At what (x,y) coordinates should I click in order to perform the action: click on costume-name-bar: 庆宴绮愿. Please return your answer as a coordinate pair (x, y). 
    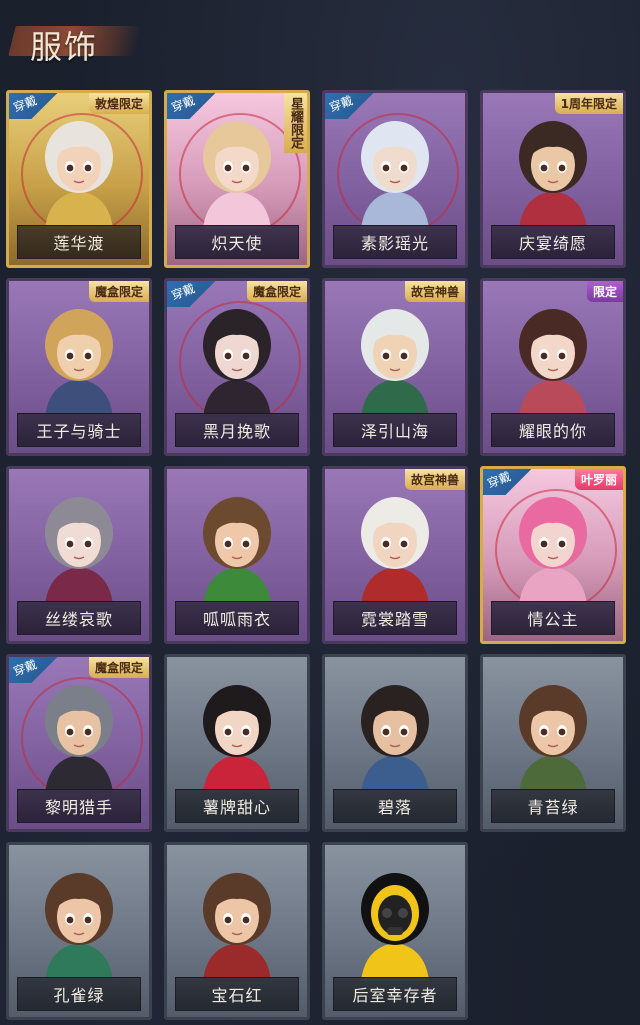
    Looking at the image, I should click on (553, 242).